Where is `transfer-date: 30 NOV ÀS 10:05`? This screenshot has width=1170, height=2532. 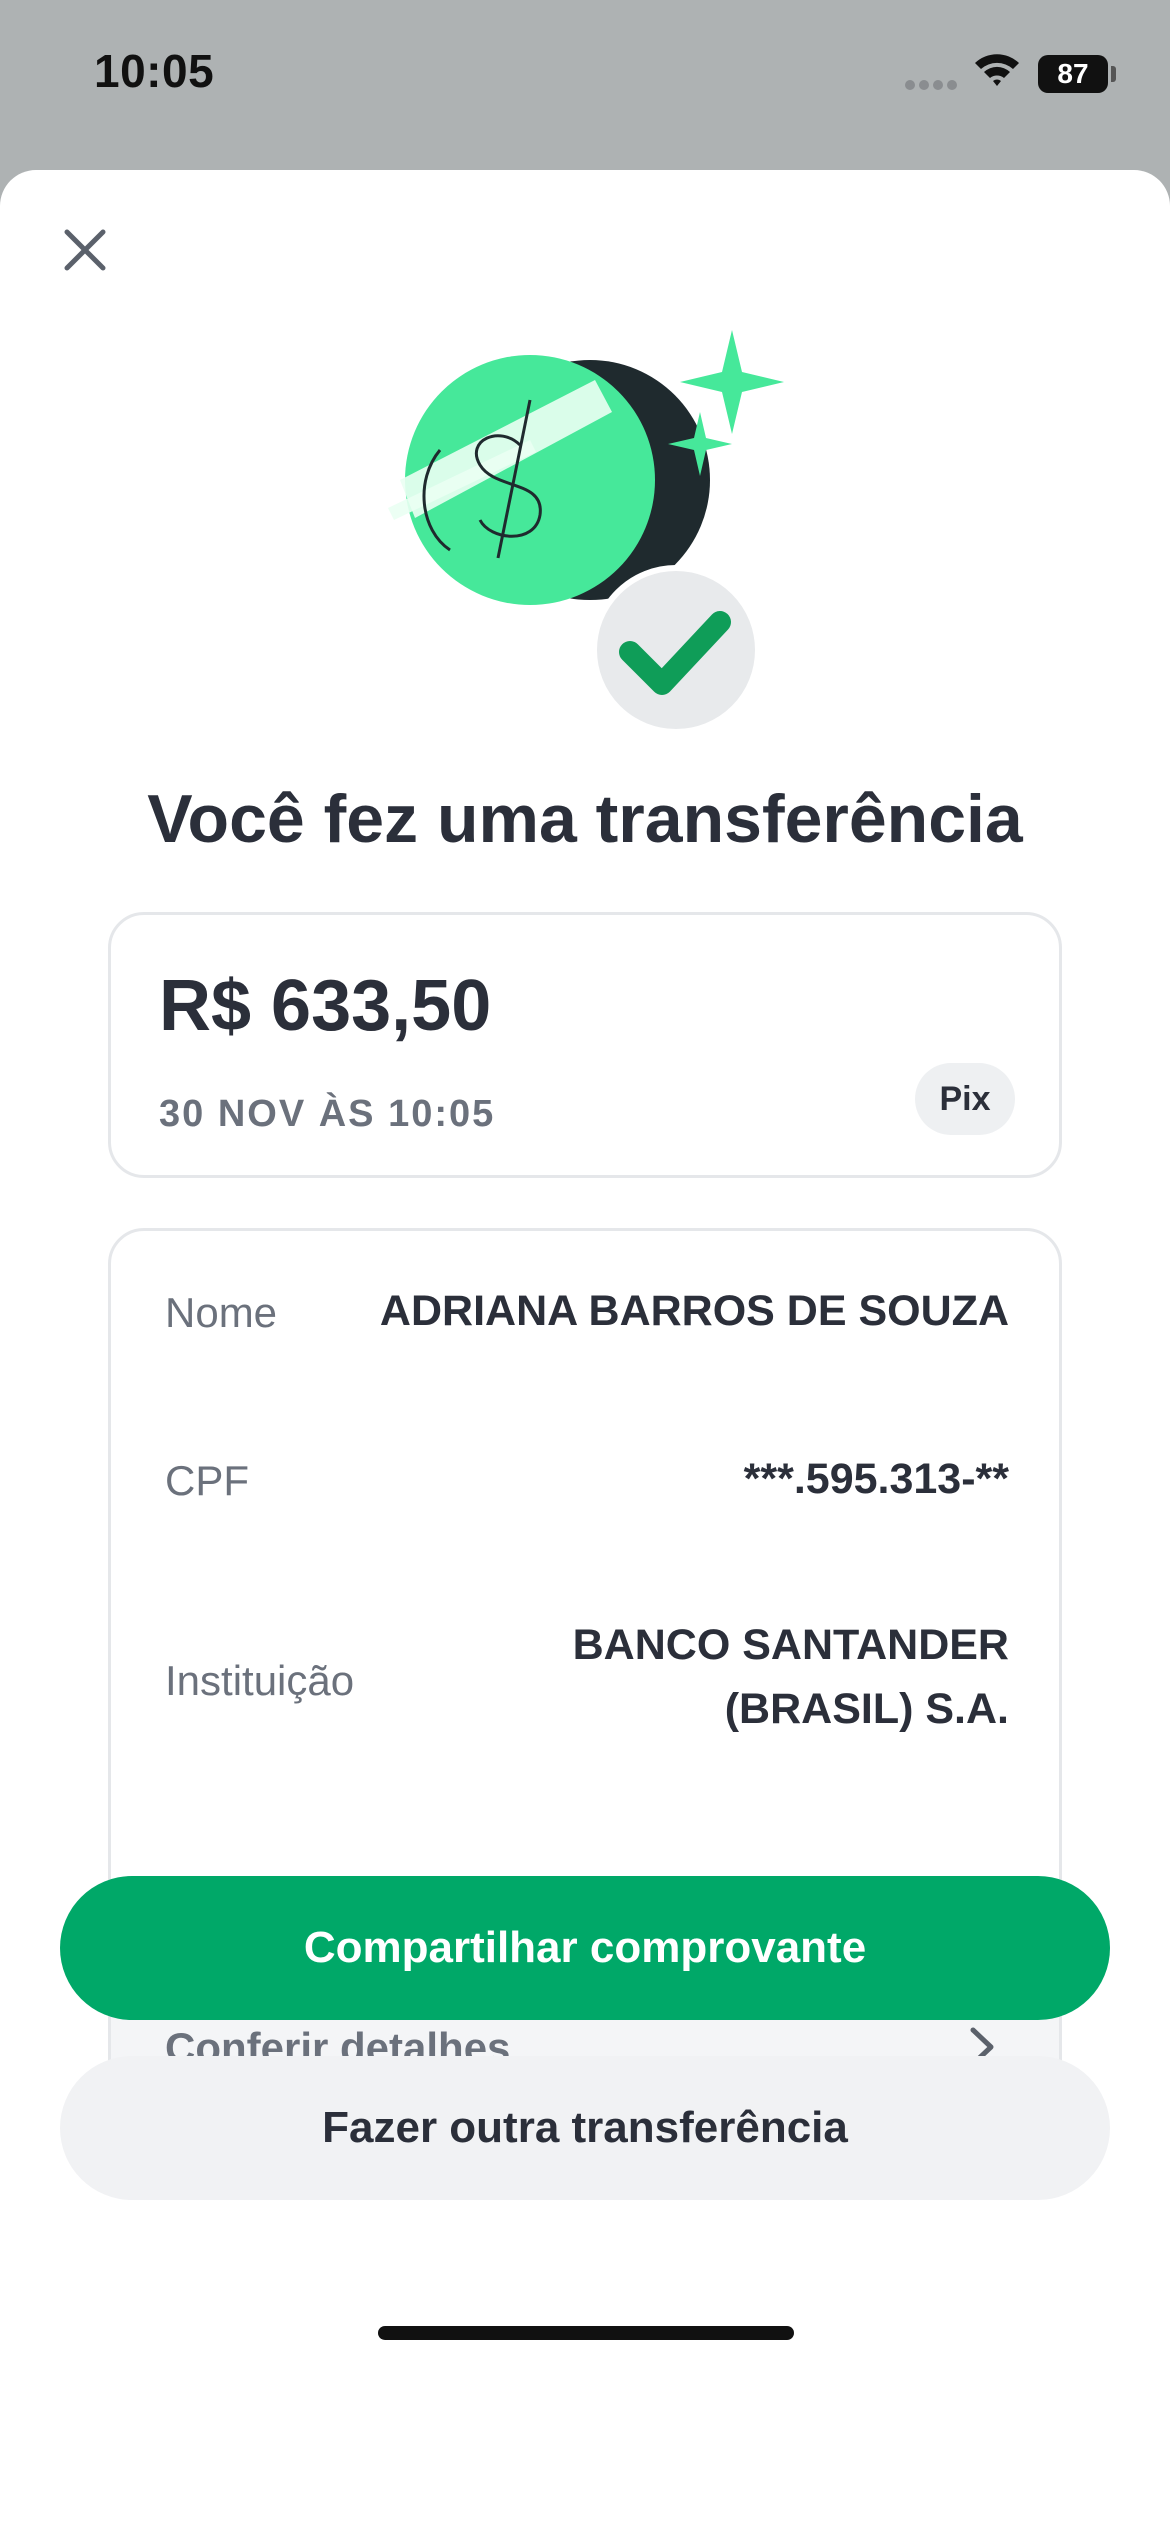 transfer-date: 30 NOV ÀS 10:05 is located at coordinates (327, 1114).